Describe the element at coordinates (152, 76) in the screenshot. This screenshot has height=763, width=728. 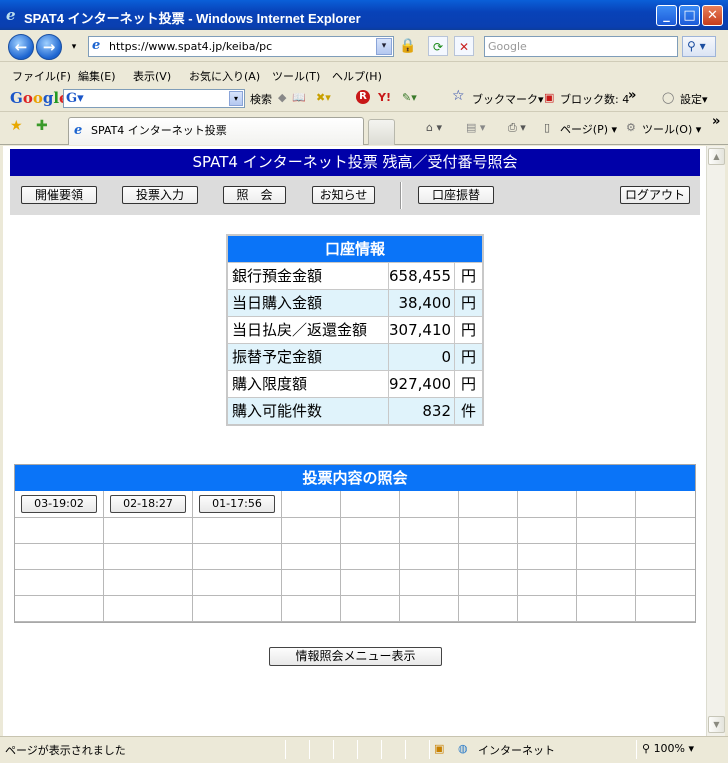
I see `menu-view: 表示(V)` at that location.